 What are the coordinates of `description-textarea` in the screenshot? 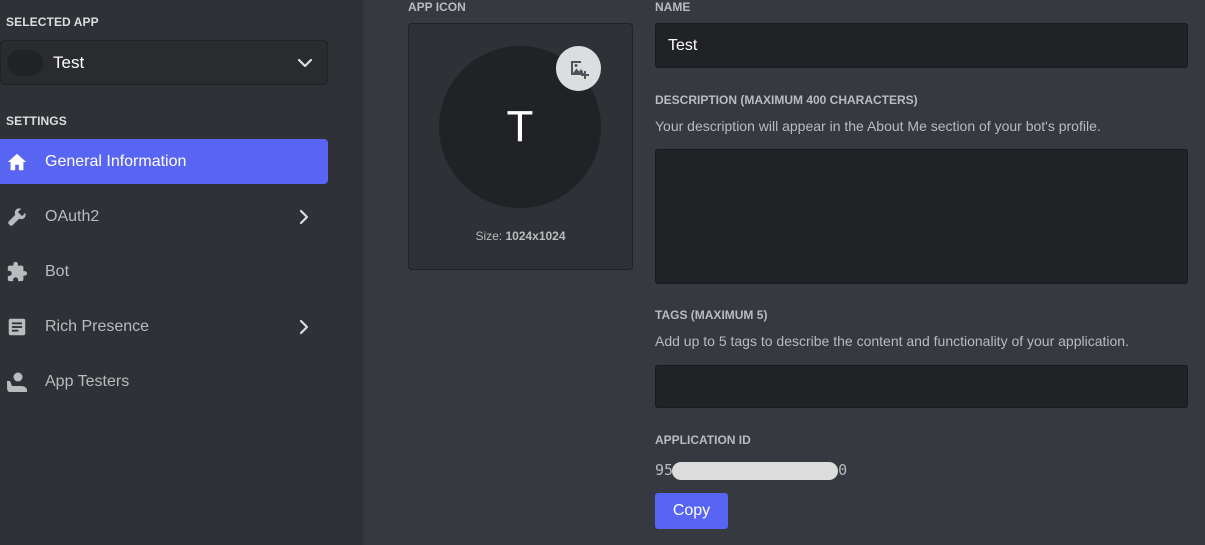 It's located at (921, 216).